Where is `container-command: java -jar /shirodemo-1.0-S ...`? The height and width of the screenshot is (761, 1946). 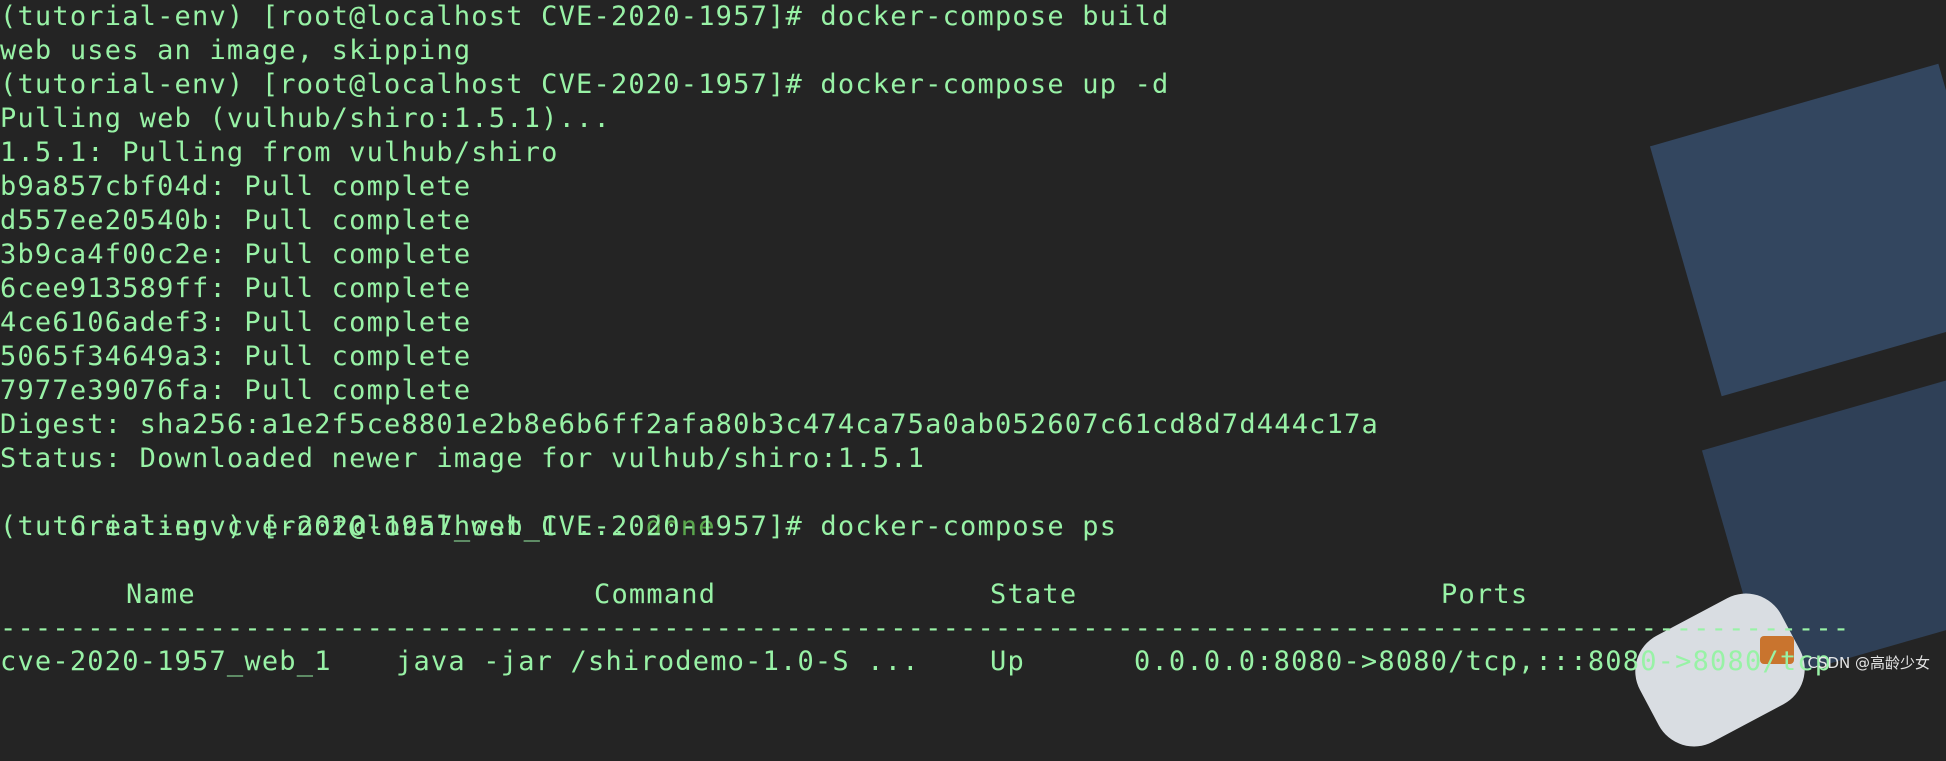 container-command: java -jar /shirodemo-1.0-S ... is located at coordinates (658, 661).